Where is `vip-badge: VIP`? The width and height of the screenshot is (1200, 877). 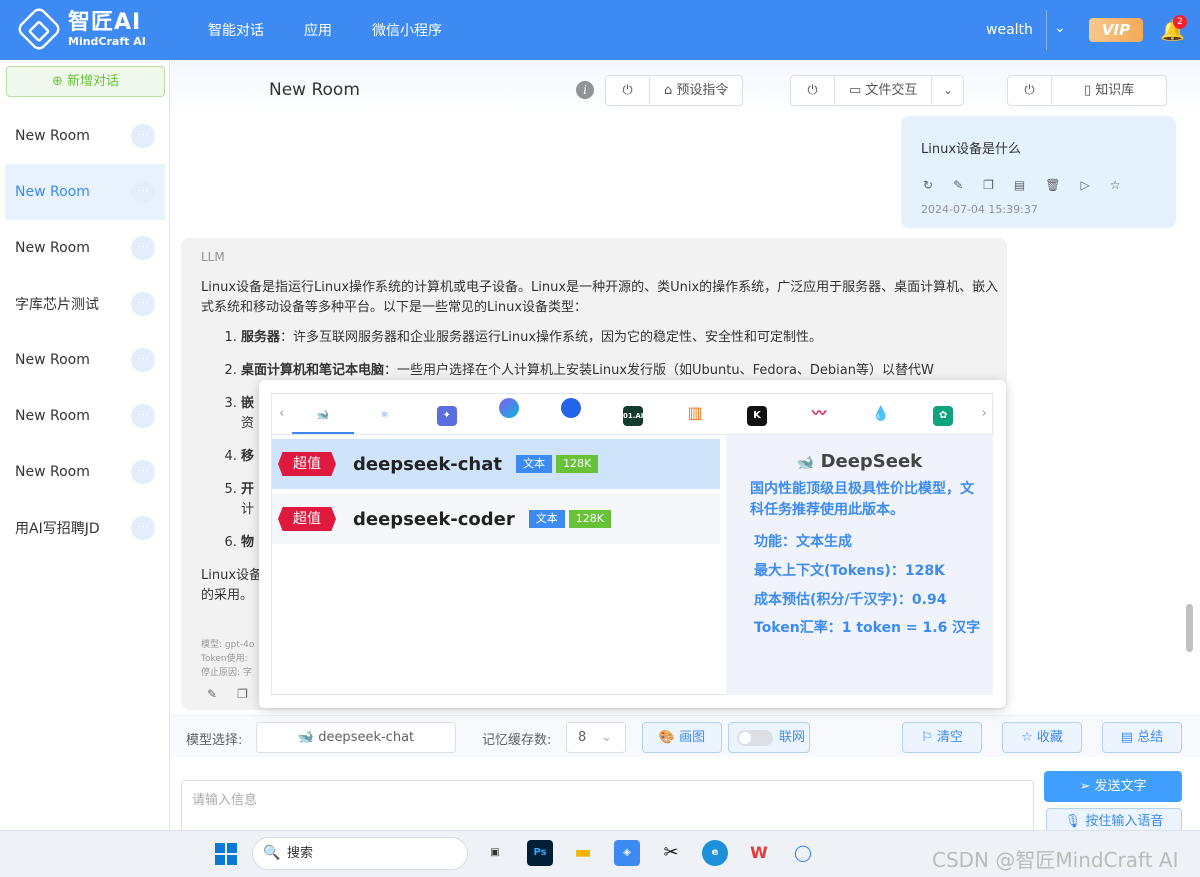 vip-badge: VIP is located at coordinates (1116, 30).